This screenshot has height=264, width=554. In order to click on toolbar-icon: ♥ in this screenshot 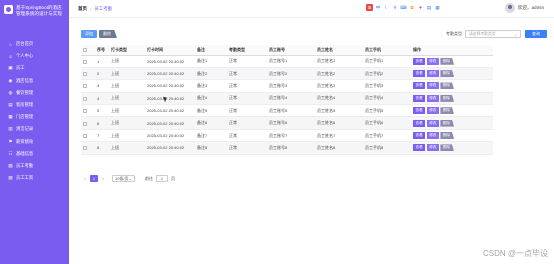, I will do `click(420, 7)`.